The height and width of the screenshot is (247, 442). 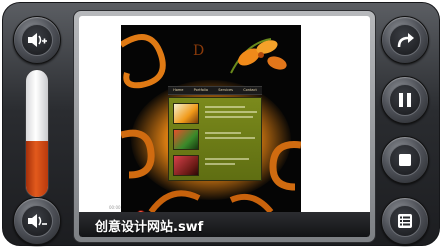 I want to click on stop-button, so click(x=405, y=160).